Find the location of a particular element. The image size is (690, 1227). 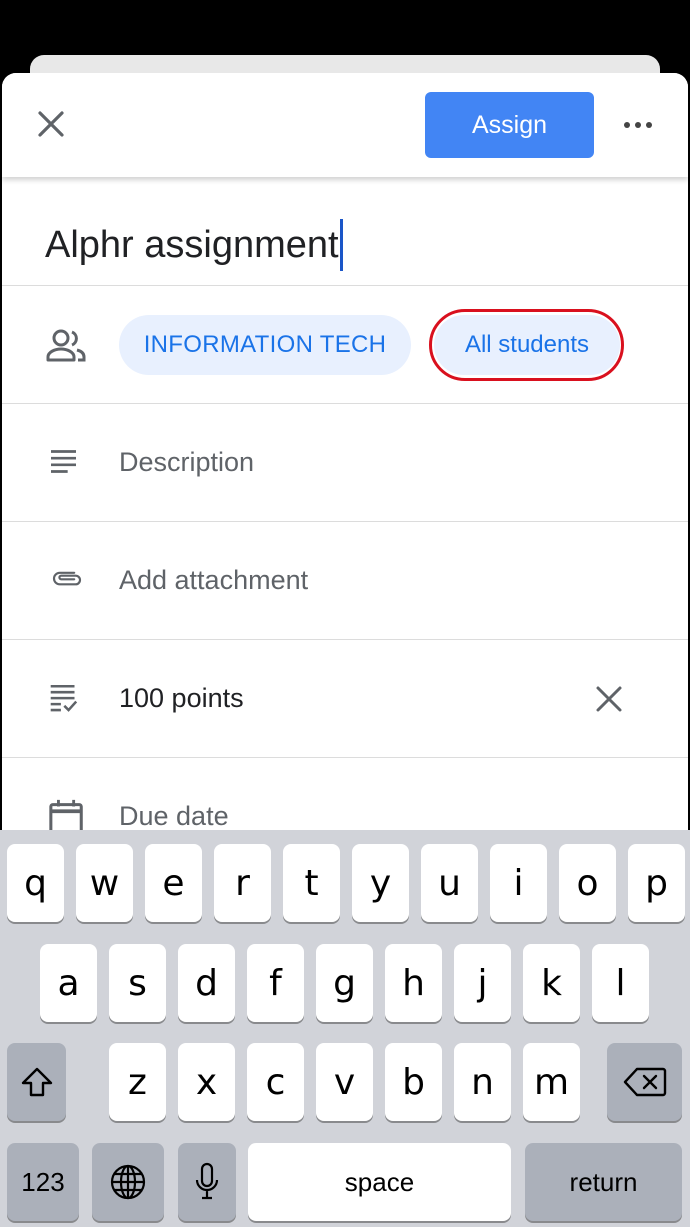

numbers-key: 123 is located at coordinates (43, 1182).